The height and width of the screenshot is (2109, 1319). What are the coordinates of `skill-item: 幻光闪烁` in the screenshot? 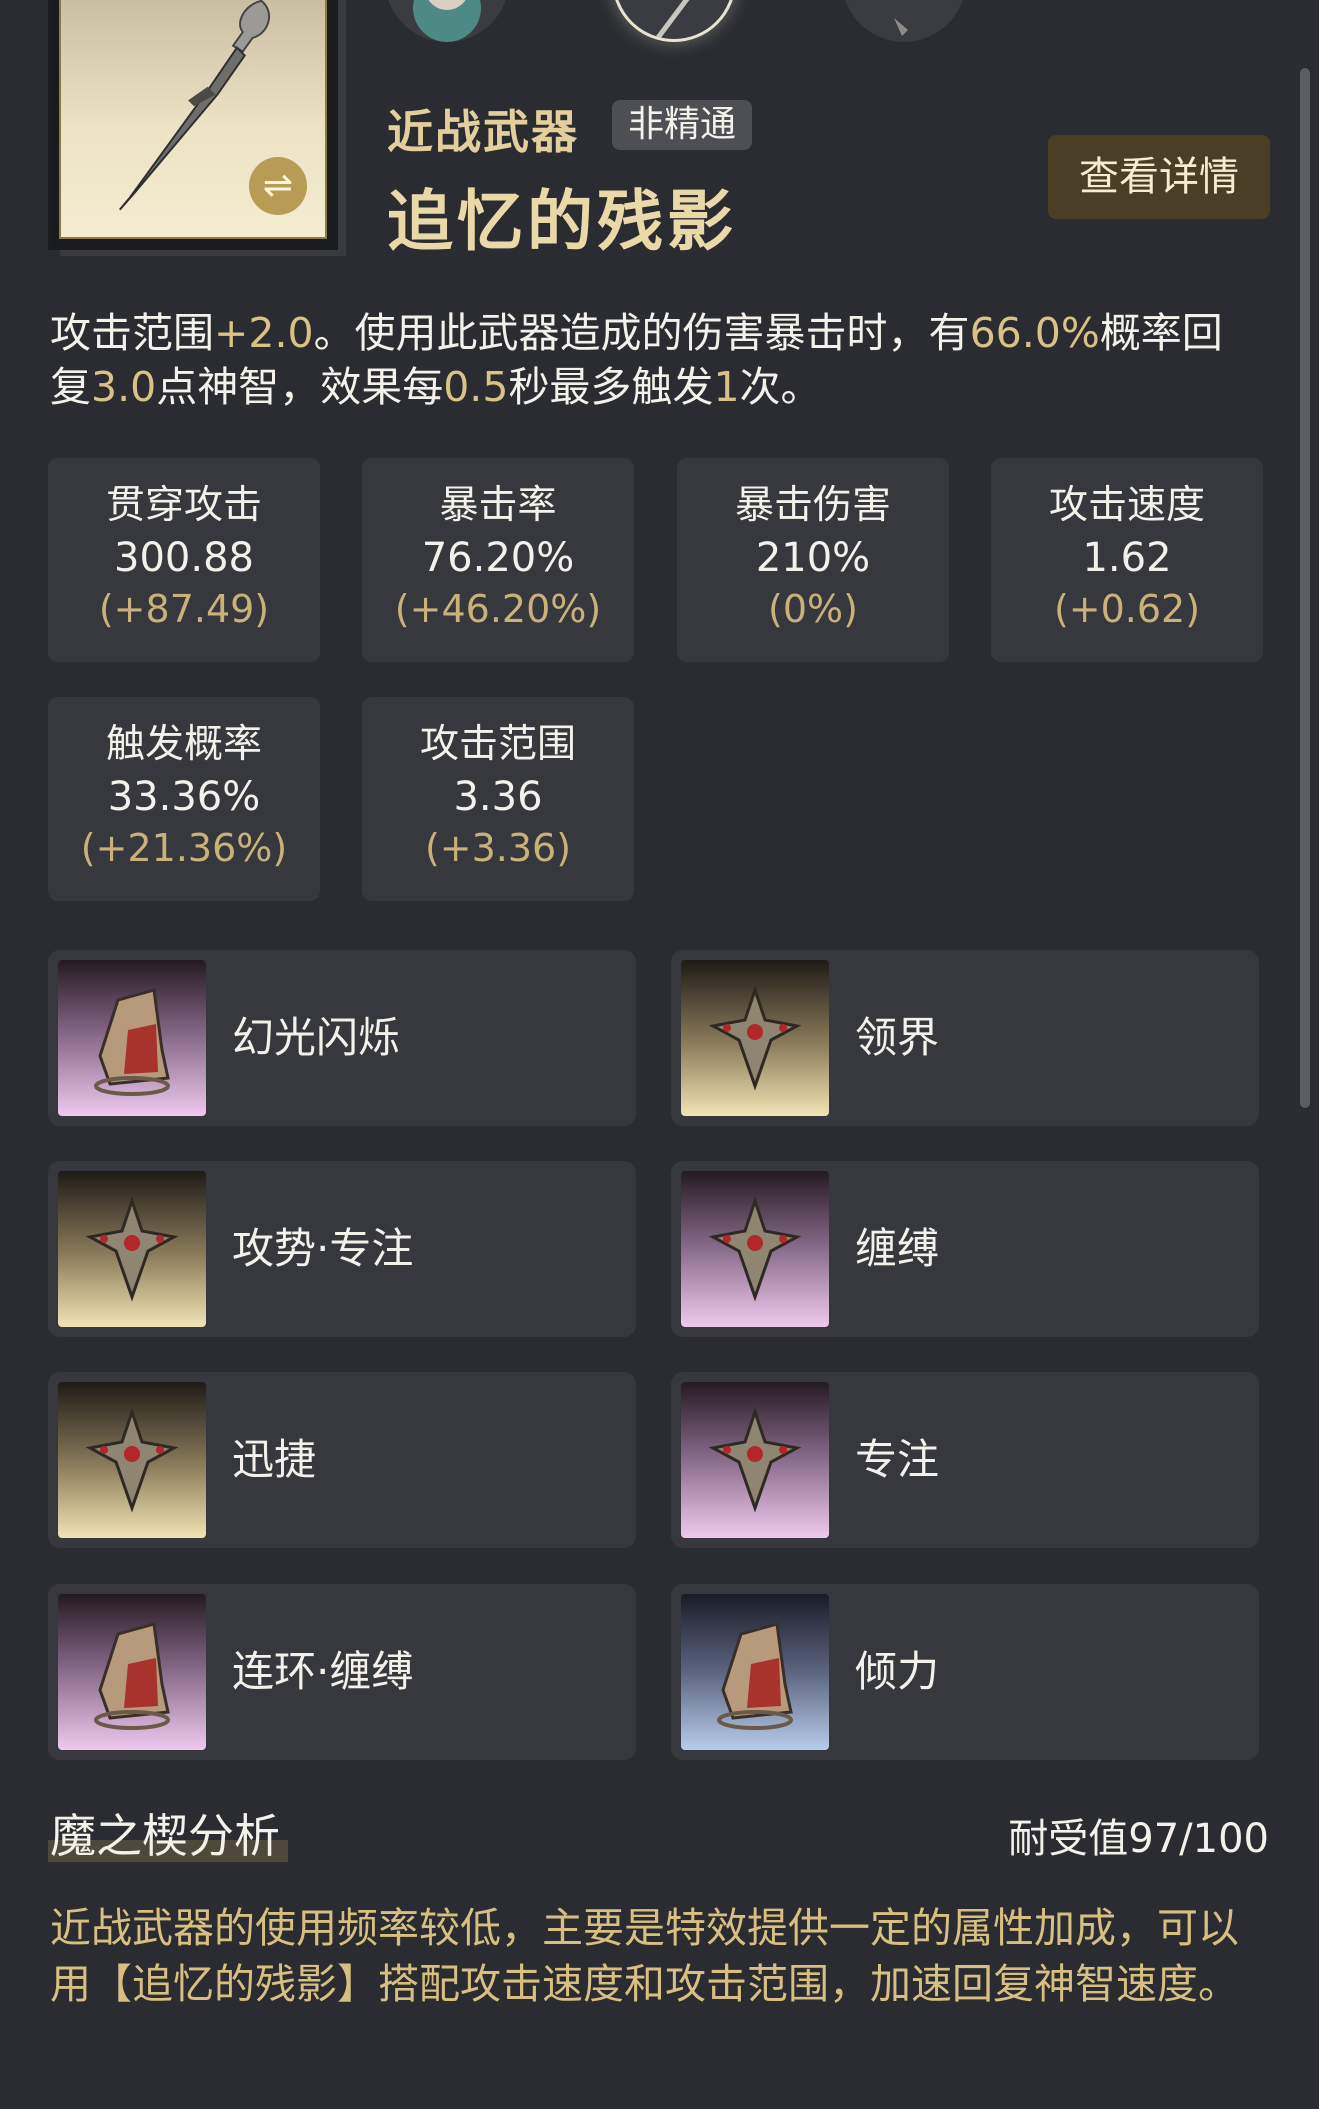 It's located at (342, 1038).